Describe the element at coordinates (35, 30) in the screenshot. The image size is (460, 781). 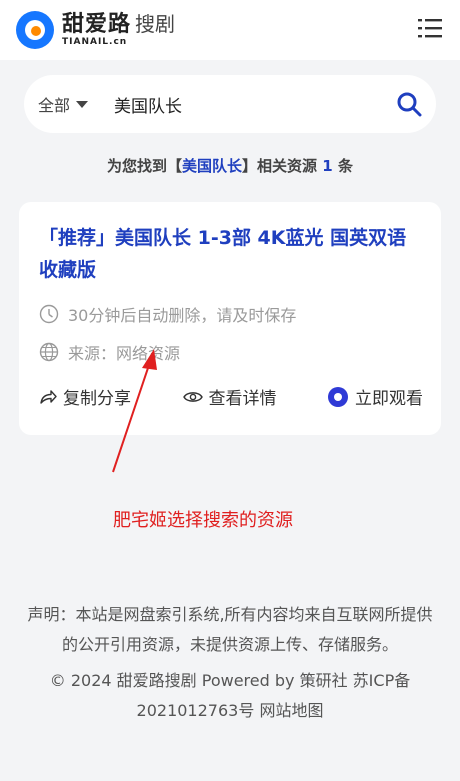
I see `logo-icon` at that location.